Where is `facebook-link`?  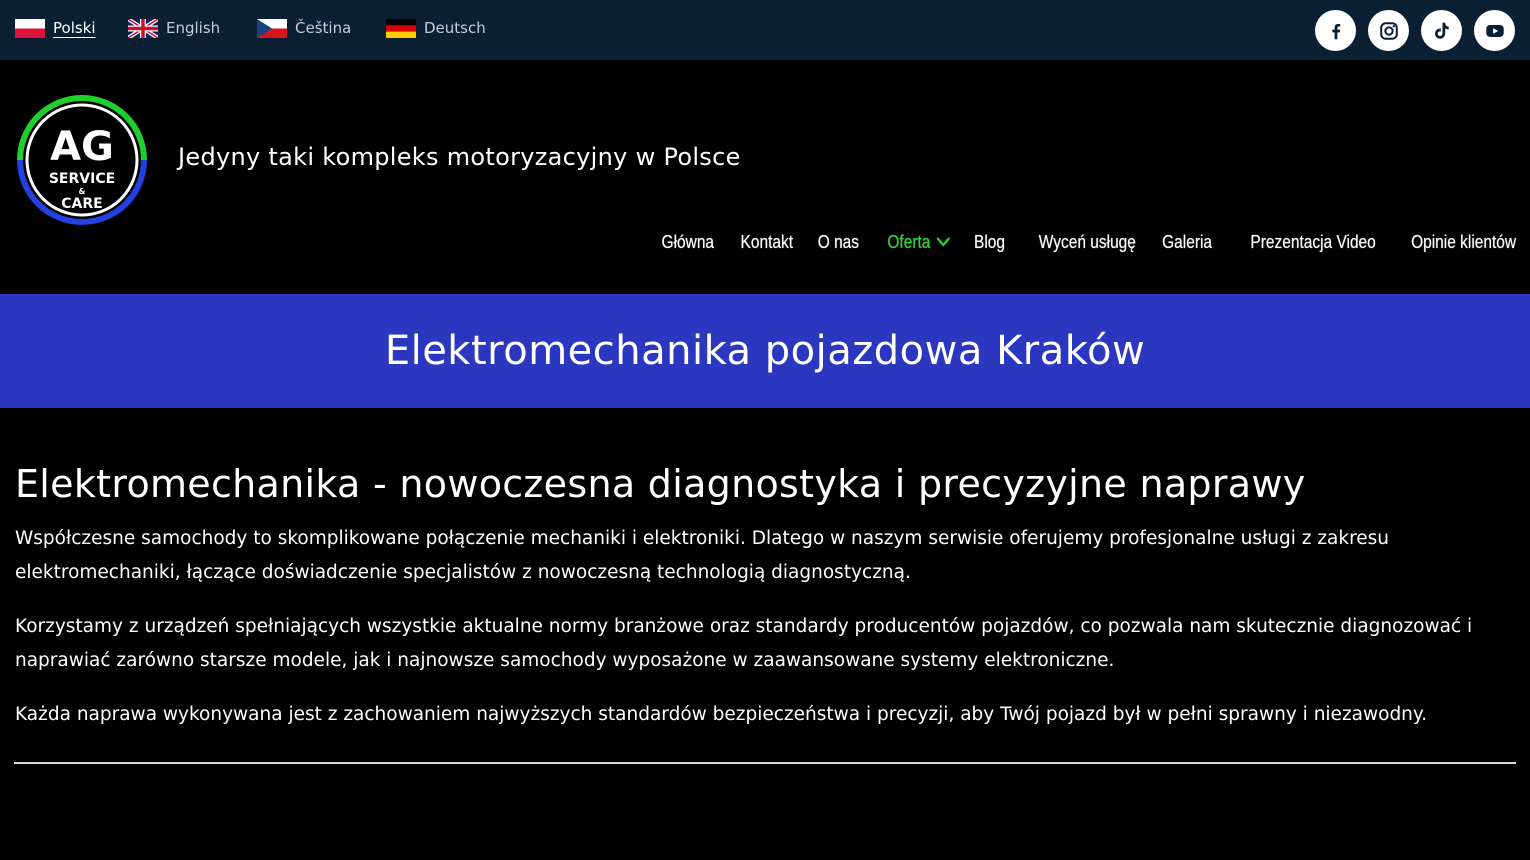 facebook-link is located at coordinates (1335, 30).